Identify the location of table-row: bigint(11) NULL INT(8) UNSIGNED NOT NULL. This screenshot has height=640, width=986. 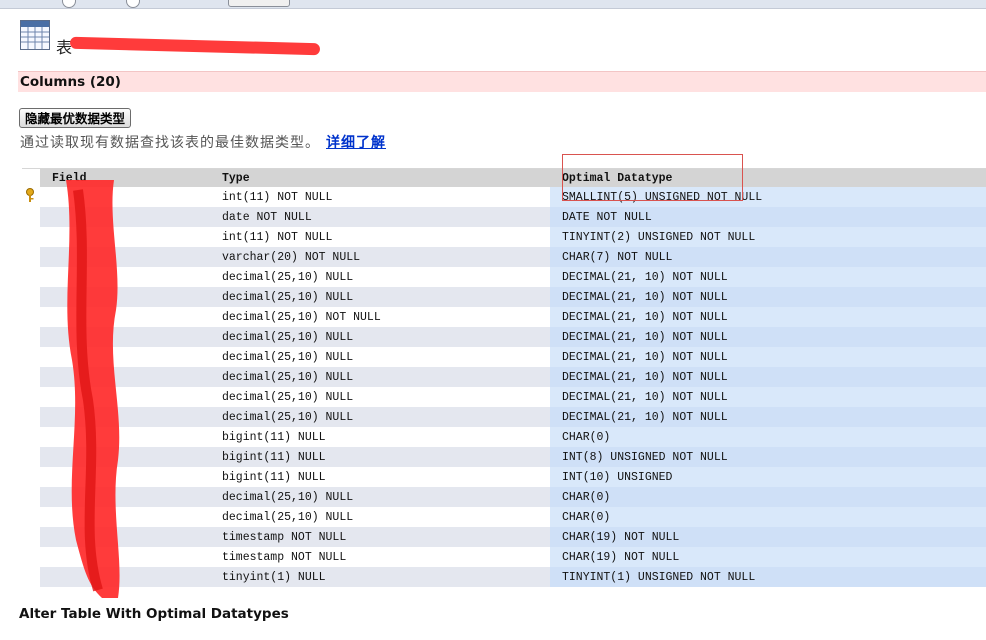
(504, 457).